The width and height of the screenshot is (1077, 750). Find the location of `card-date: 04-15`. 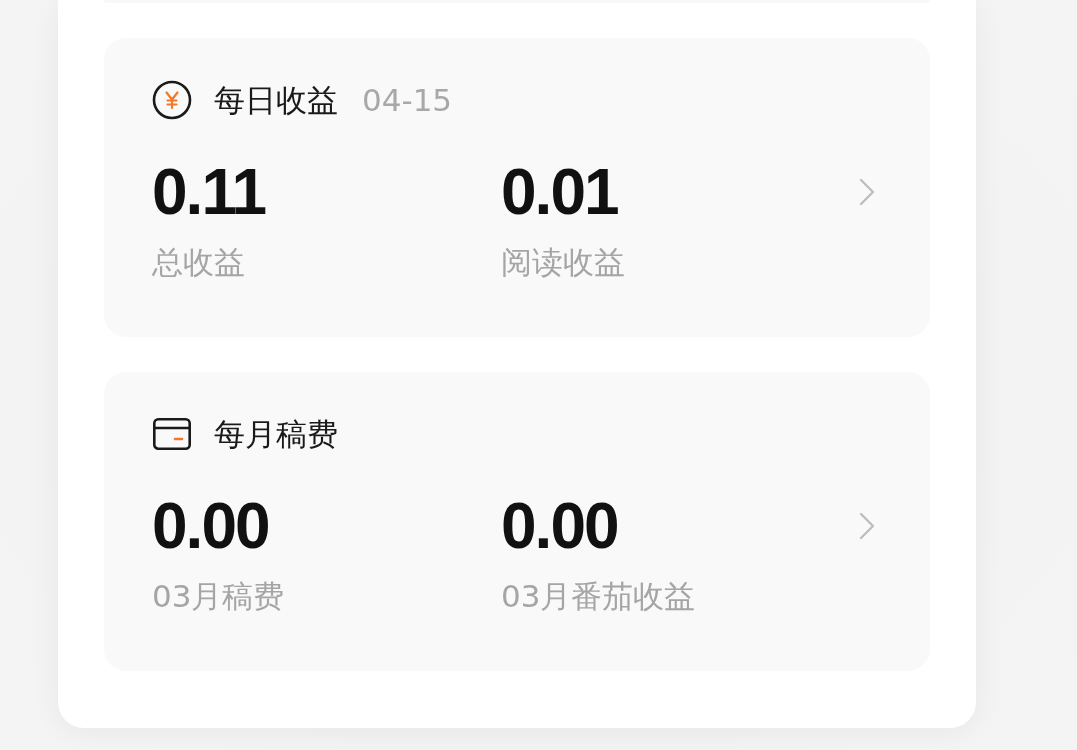

card-date: 04-15 is located at coordinates (407, 100).